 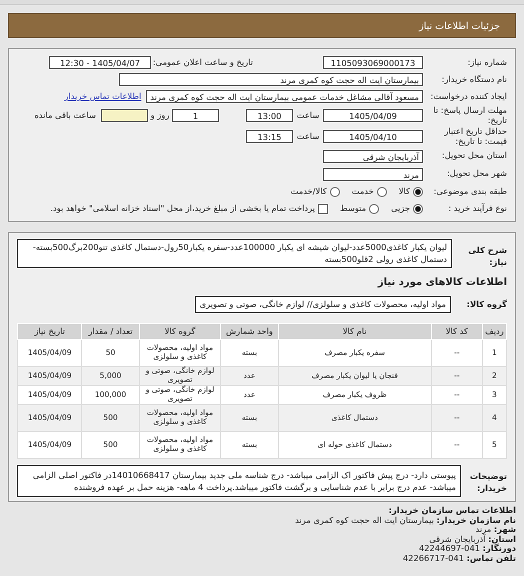 I want to click on field-value: مرند, so click(x=484, y=529).